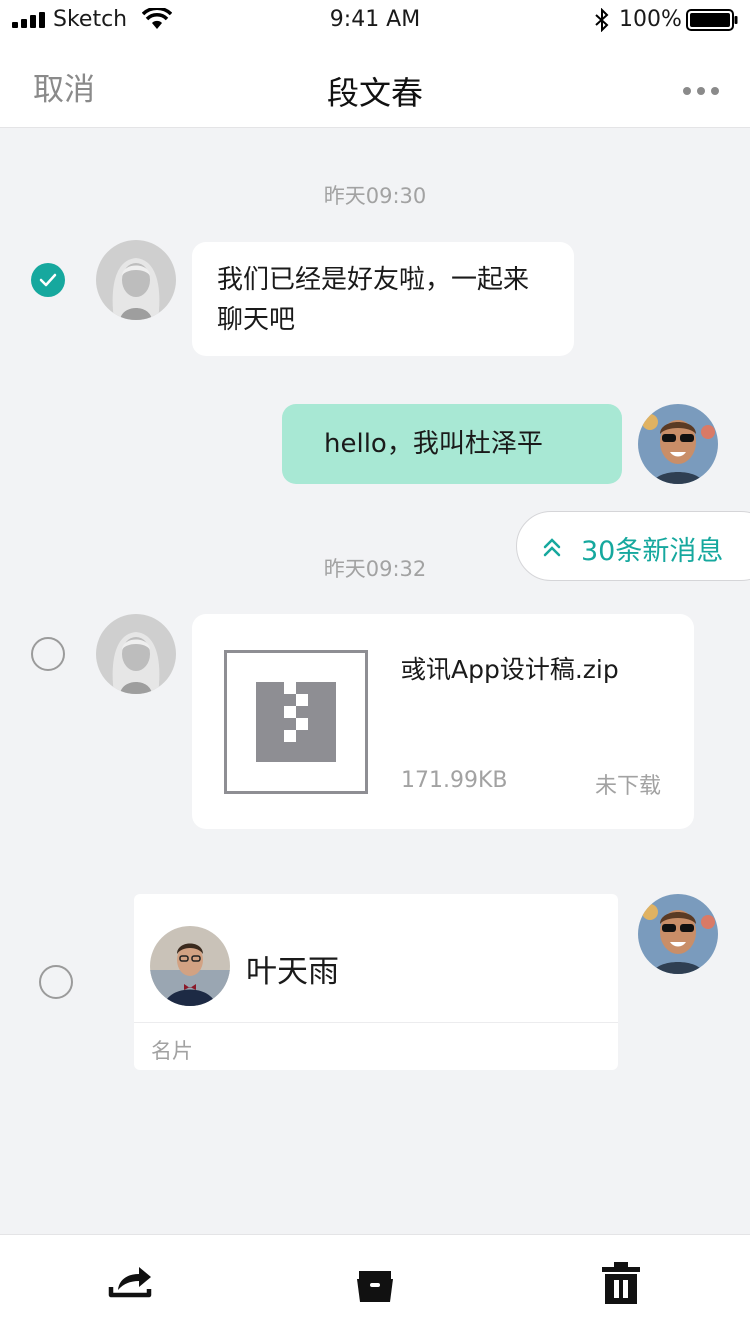 Image resolution: width=750 pixels, height=1334 pixels. What do you see at coordinates (292, 972) in the screenshot?
I see `contact-name: 叶天雨` at bounding box center [292, 972].